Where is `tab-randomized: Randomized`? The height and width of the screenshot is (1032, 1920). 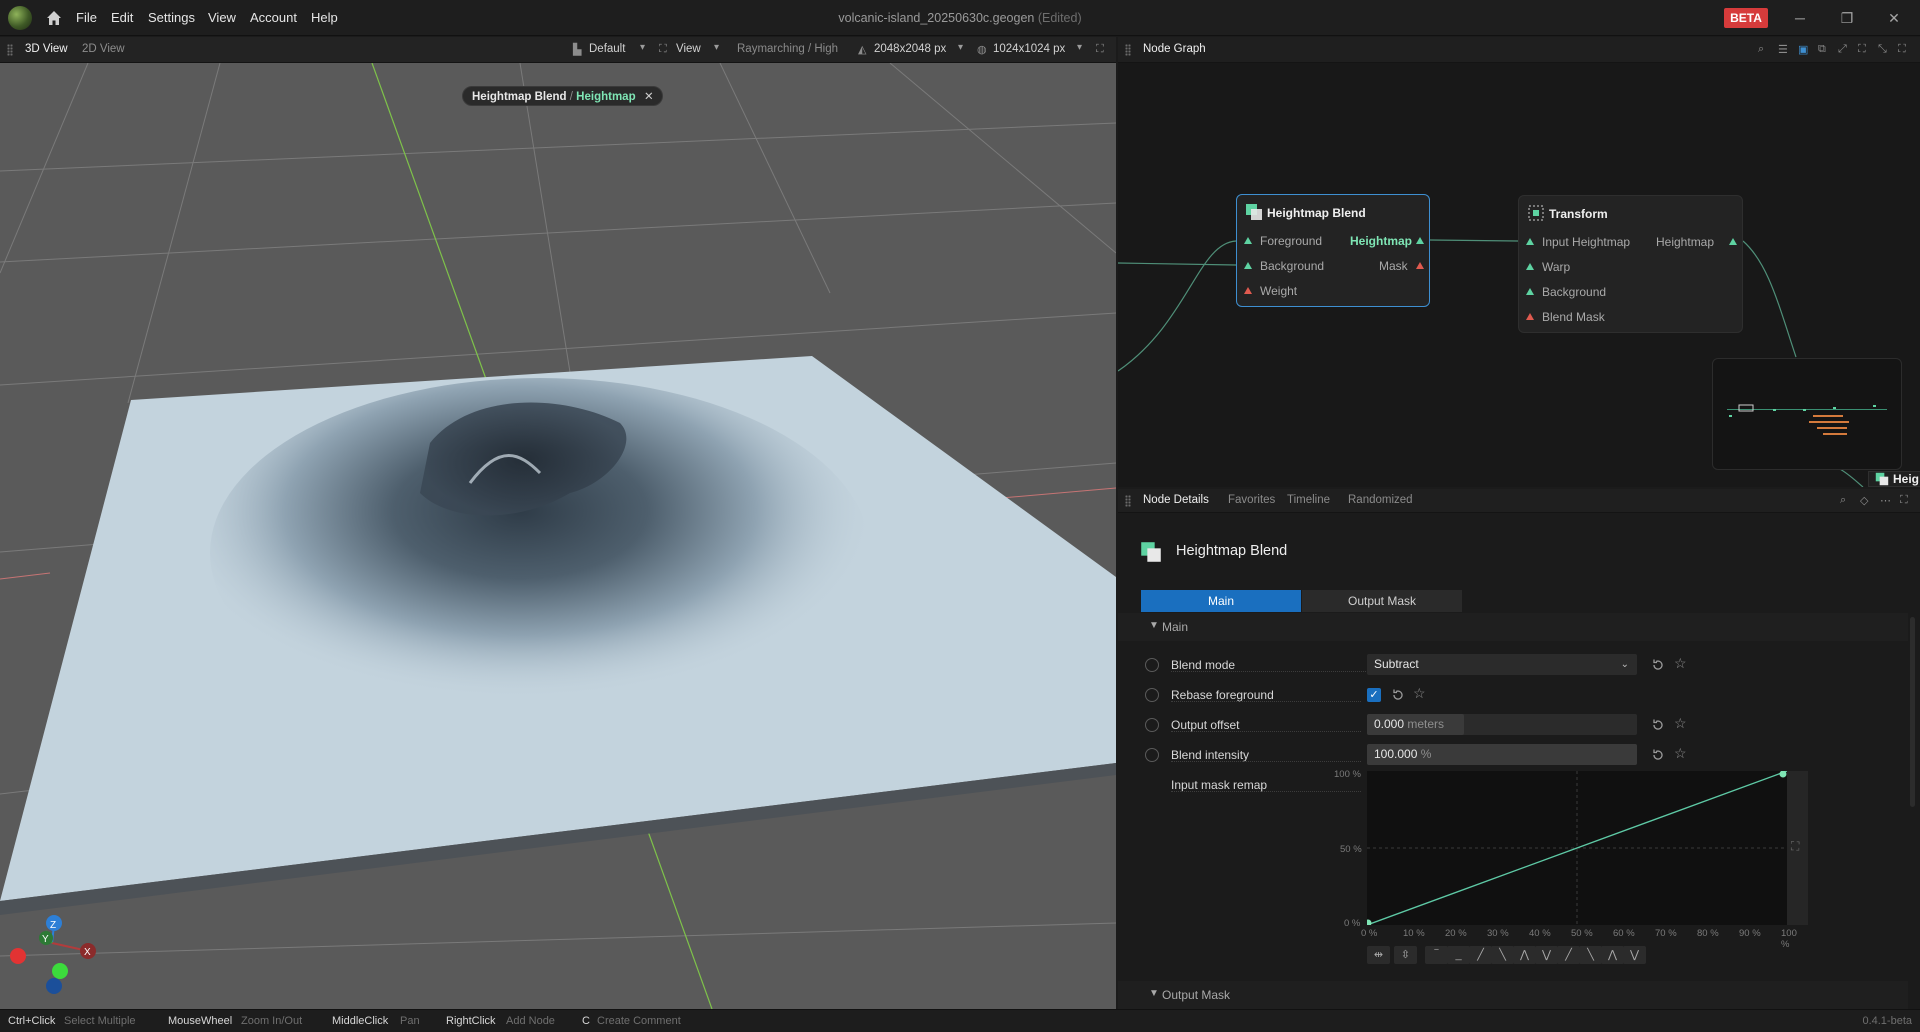 tab-randomized: Randomized is located at coordinates (1380, 500).